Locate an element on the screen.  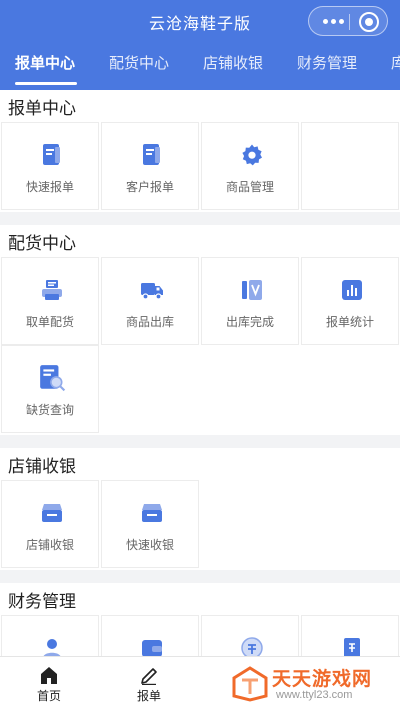
tab-distribution: 配货中心 is located at coordinates (139, 62).